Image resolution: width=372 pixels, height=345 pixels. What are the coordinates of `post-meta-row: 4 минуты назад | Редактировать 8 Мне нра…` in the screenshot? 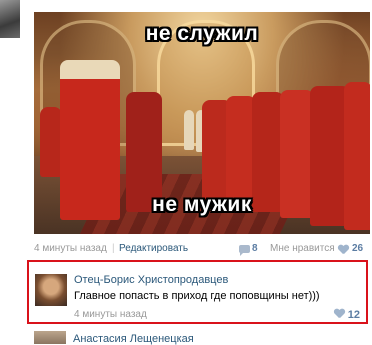 It's located at (202, 250).